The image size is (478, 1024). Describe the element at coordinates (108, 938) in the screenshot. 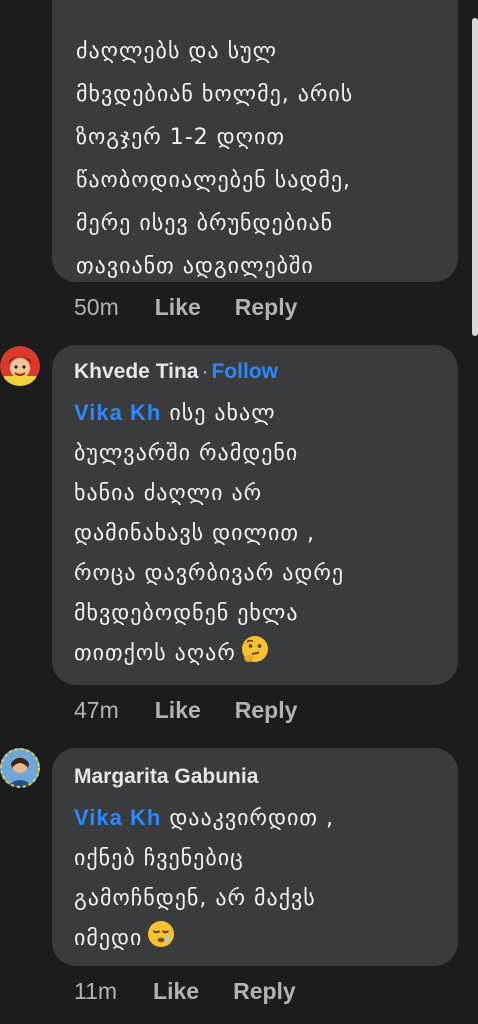

I see `comment-text: იმედი` at that location.